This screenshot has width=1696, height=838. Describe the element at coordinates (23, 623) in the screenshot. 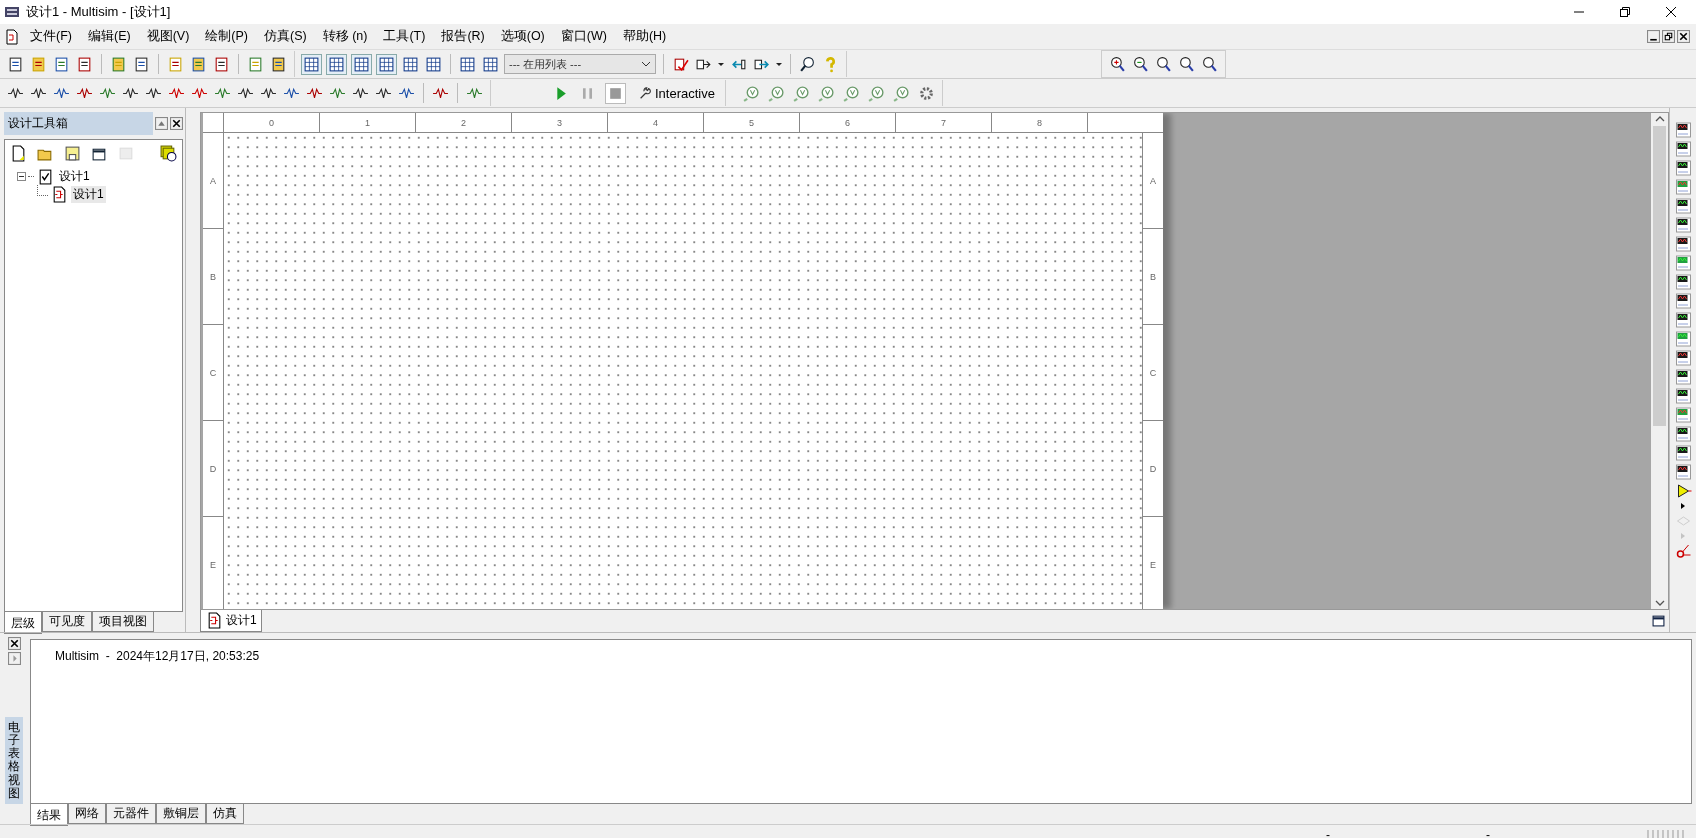

I see `panel-tab: 层级` at that location.